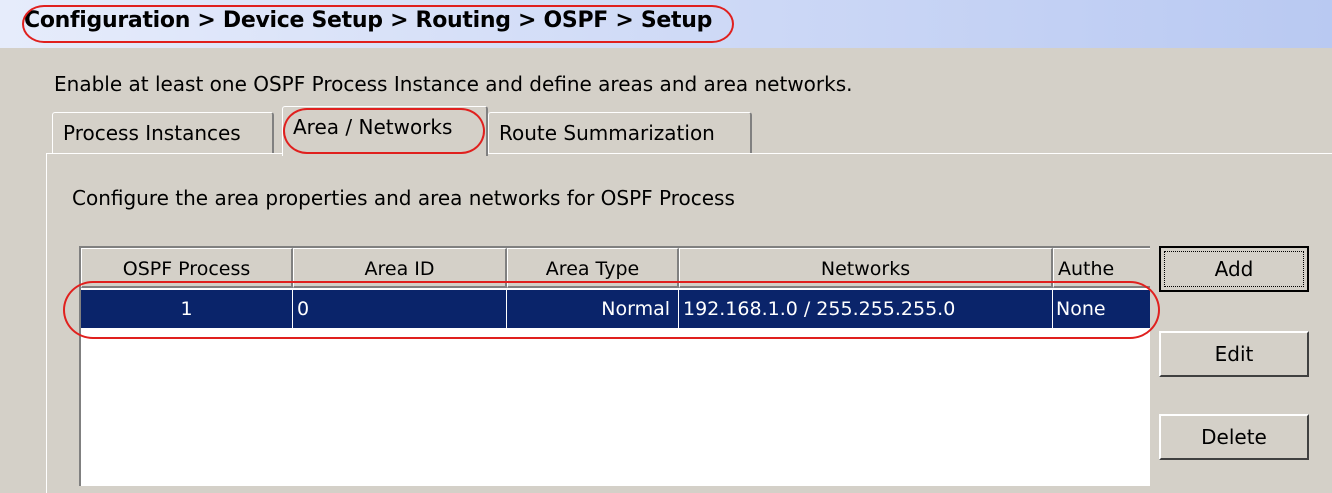  I want to click on add-button-label: Add, so click(1234, 269).